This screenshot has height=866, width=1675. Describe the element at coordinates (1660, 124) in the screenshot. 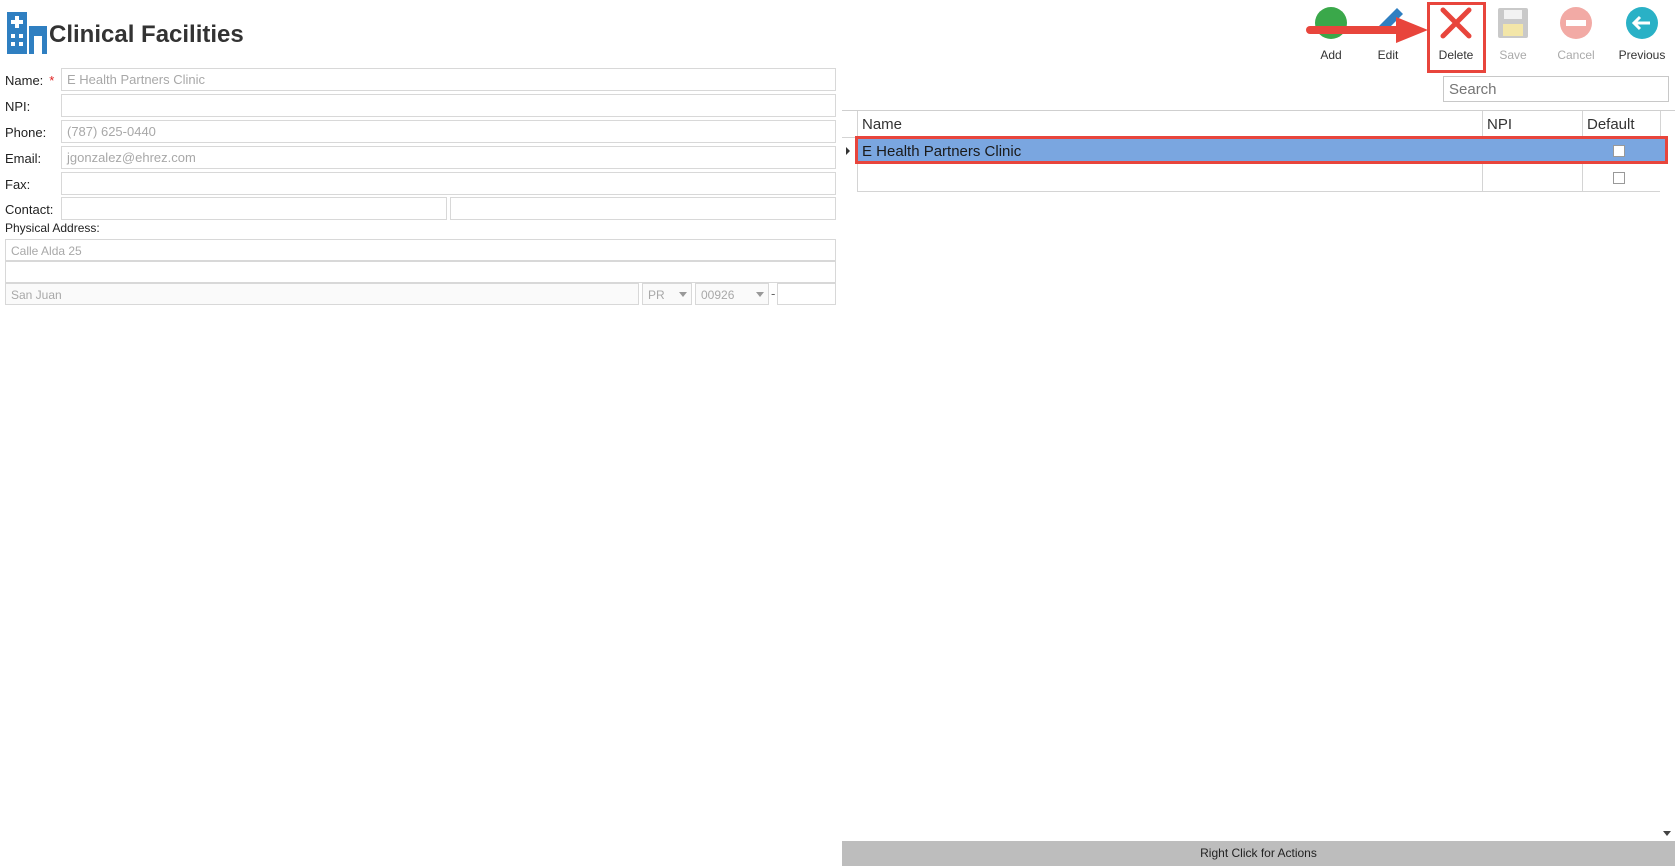

I see `grid-divider` at that location.